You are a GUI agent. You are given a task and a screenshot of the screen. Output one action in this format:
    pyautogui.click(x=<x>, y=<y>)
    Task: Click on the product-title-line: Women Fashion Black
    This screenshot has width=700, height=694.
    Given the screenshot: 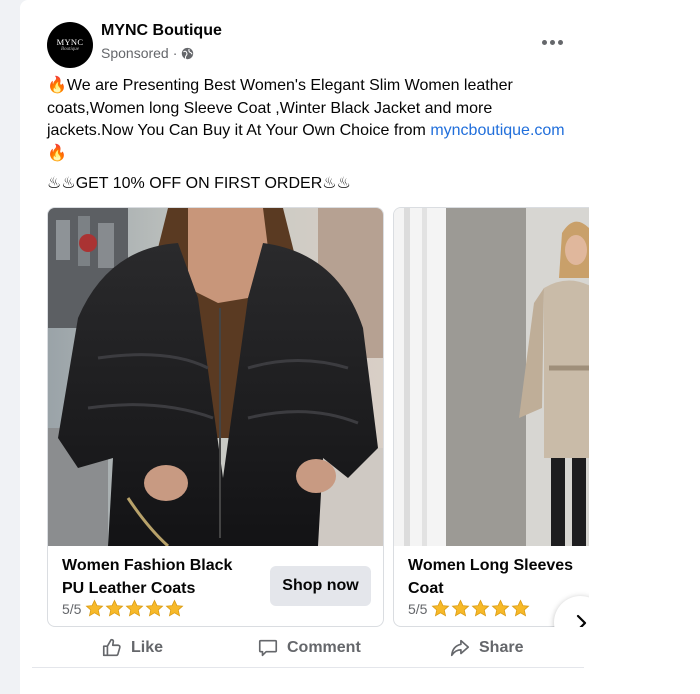 What is the action you would take?
    pyautogui.click(x=147, y=565)
    